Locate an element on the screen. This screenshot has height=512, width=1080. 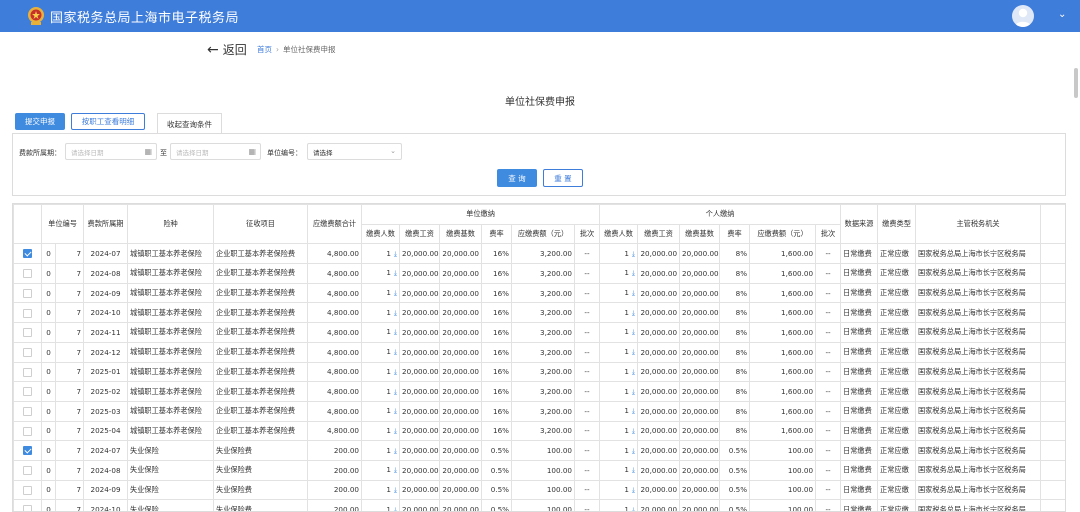
insurance-type-cell: 城镇职工基本养老保险 is located at coordinates (171, 293).